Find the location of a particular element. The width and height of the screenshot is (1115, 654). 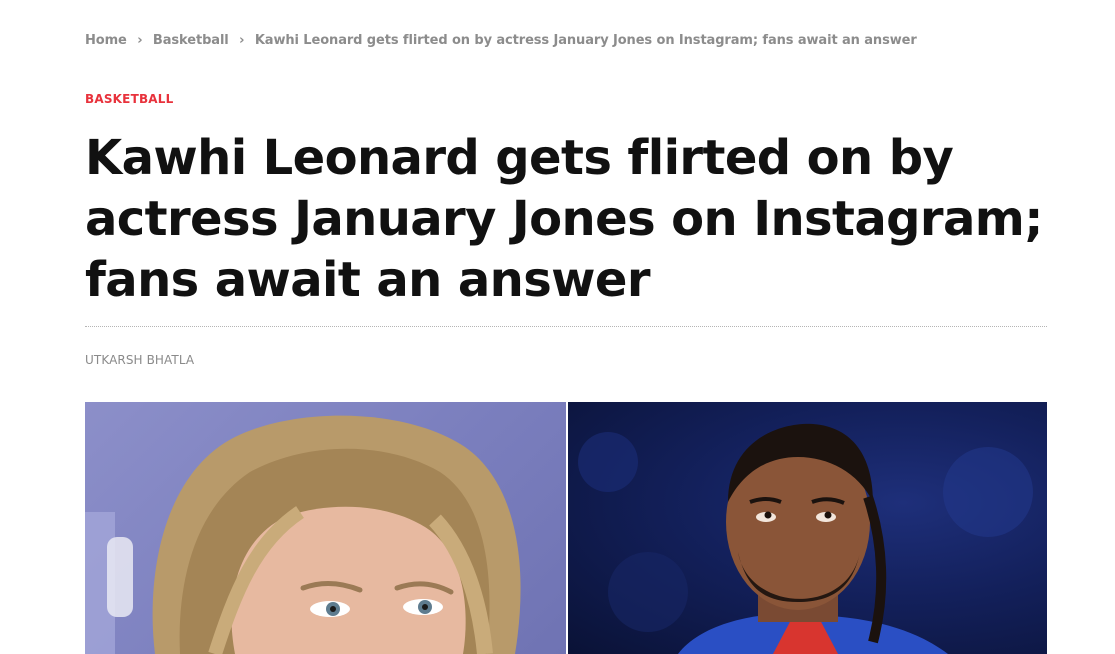

category-link: BASKETBALL is located at coordinates (129, 99).